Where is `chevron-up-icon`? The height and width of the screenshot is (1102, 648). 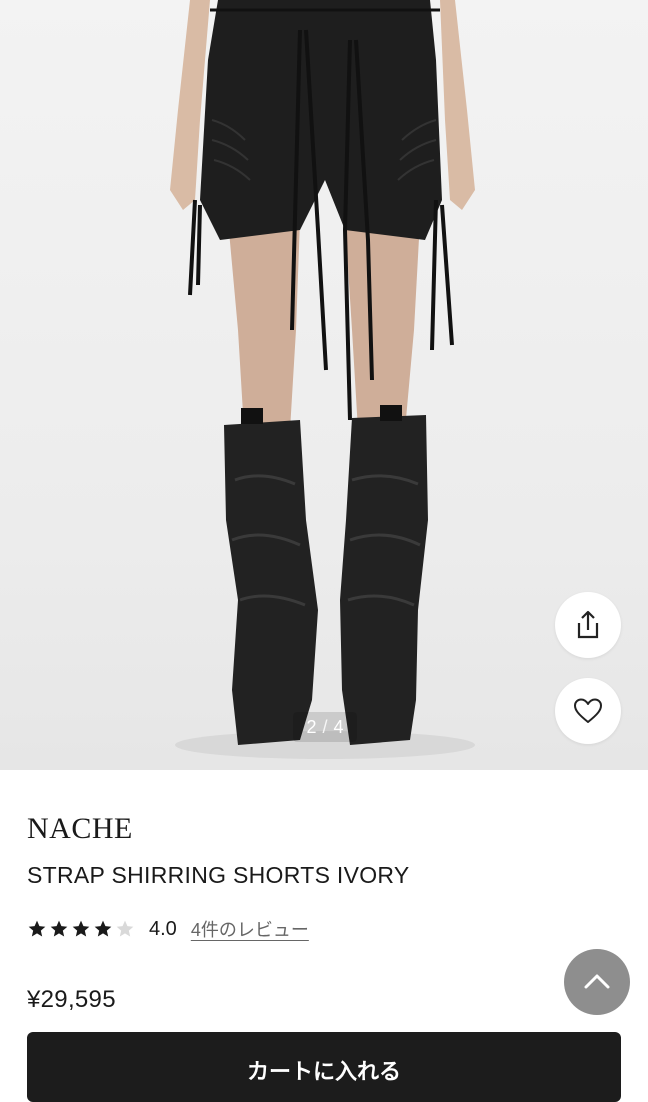 chevron-up-icon is located at coordinates (597, 981).